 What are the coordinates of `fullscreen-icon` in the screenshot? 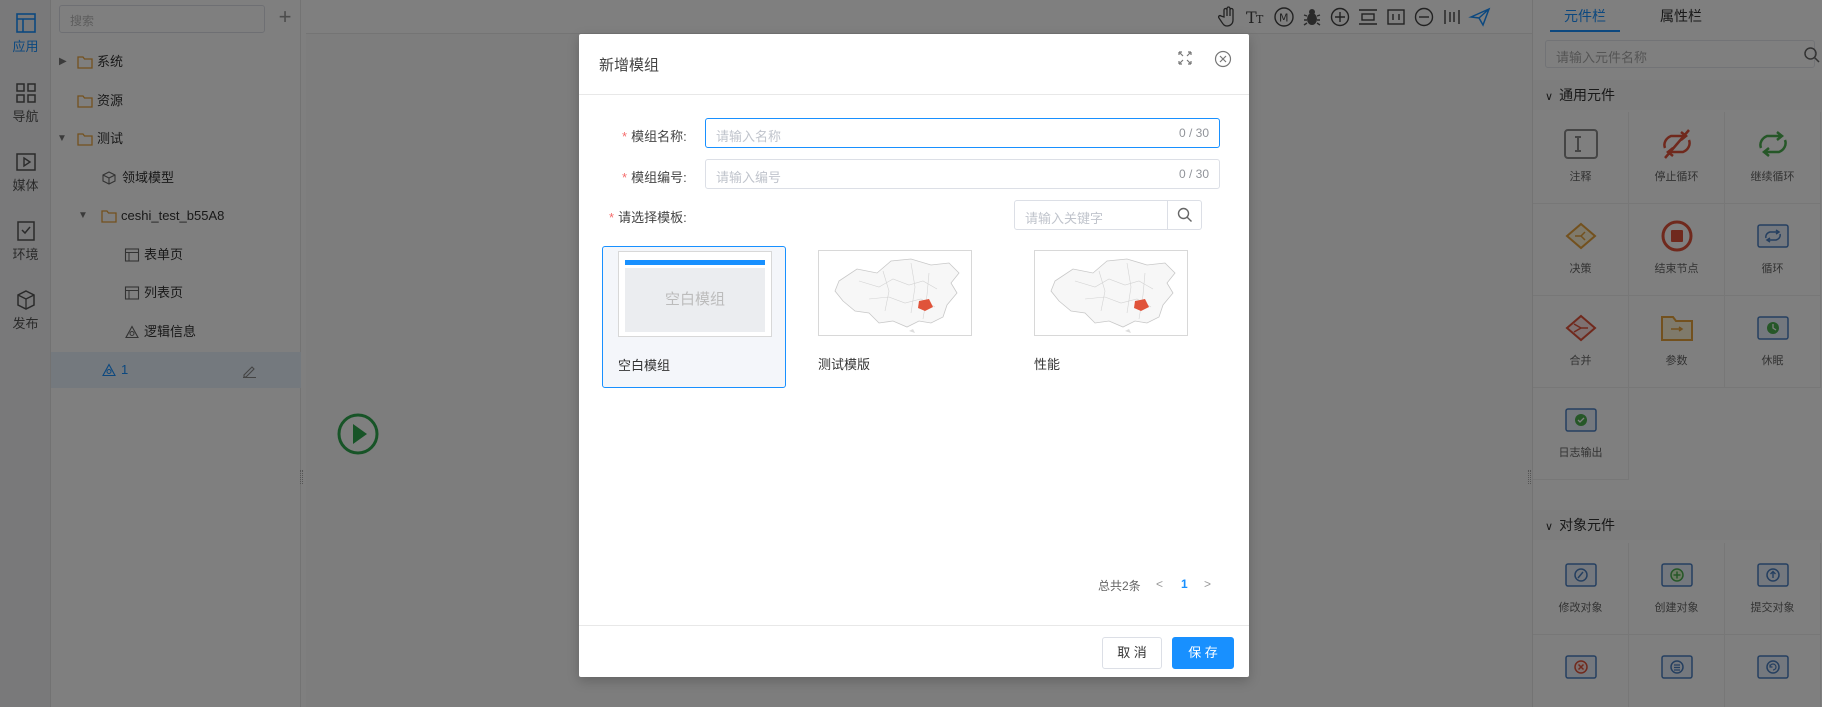 It's located at (1185, 58).